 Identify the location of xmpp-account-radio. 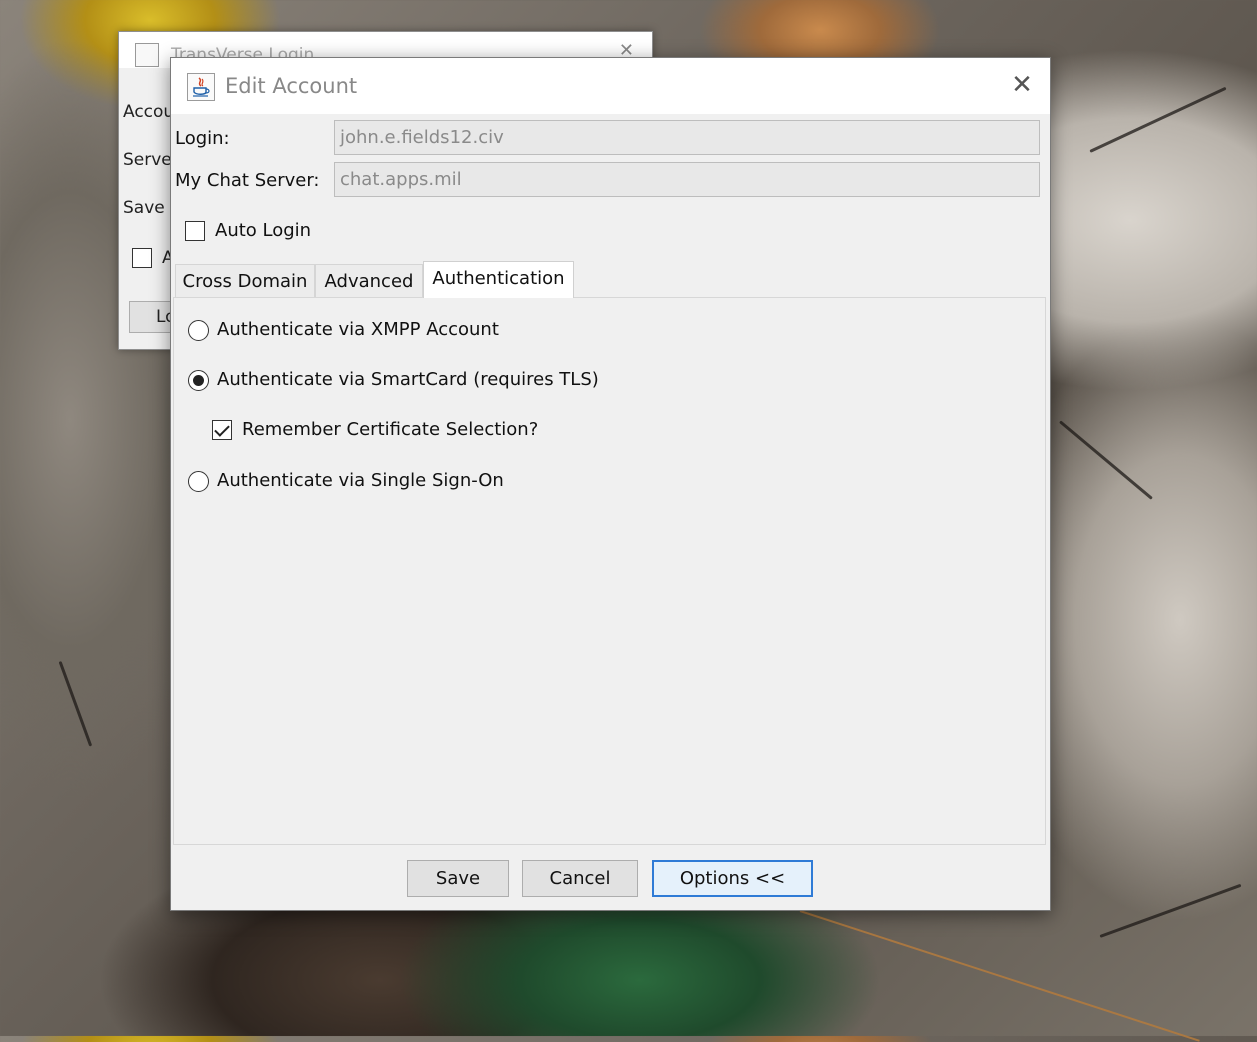
(198, 330).